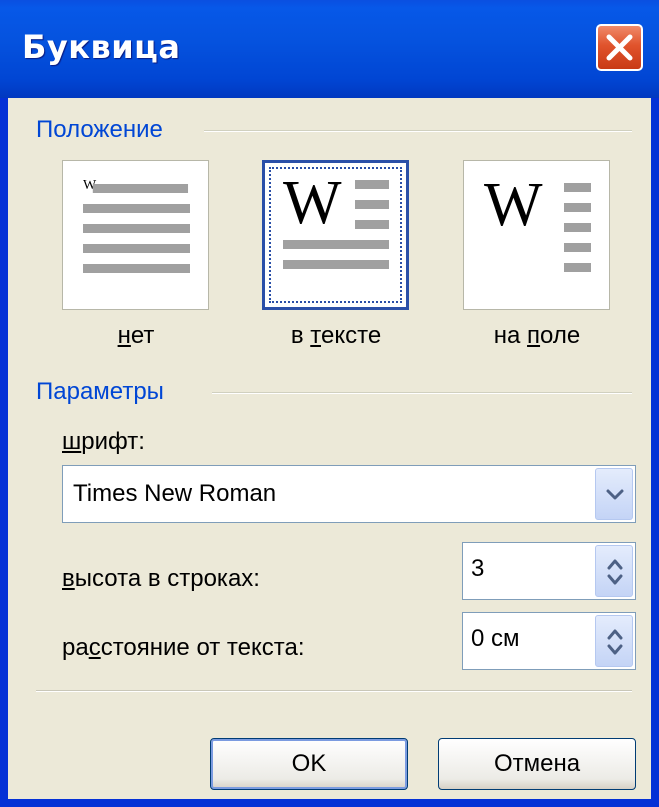 This screenshot has width=659, height=807. What do you see at coordinates (101, 47) in the screenshot?
I see `window-title: Буквица` at bounding box center [101, 47].